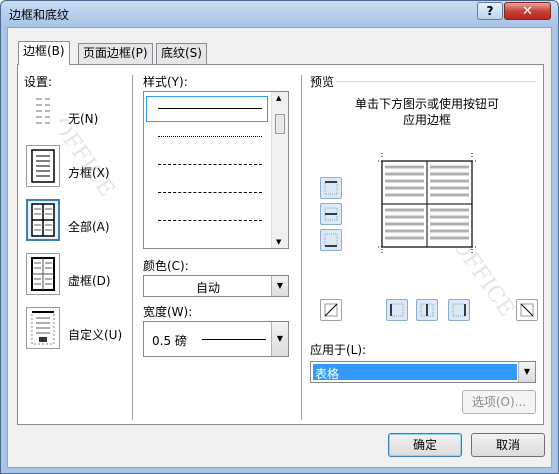 The height and width of the screenshot is (474, 559). What do you see at coordinates (210, 108) in the screenshot?
I see `style-solid-line` at bounding box center [210, 108].